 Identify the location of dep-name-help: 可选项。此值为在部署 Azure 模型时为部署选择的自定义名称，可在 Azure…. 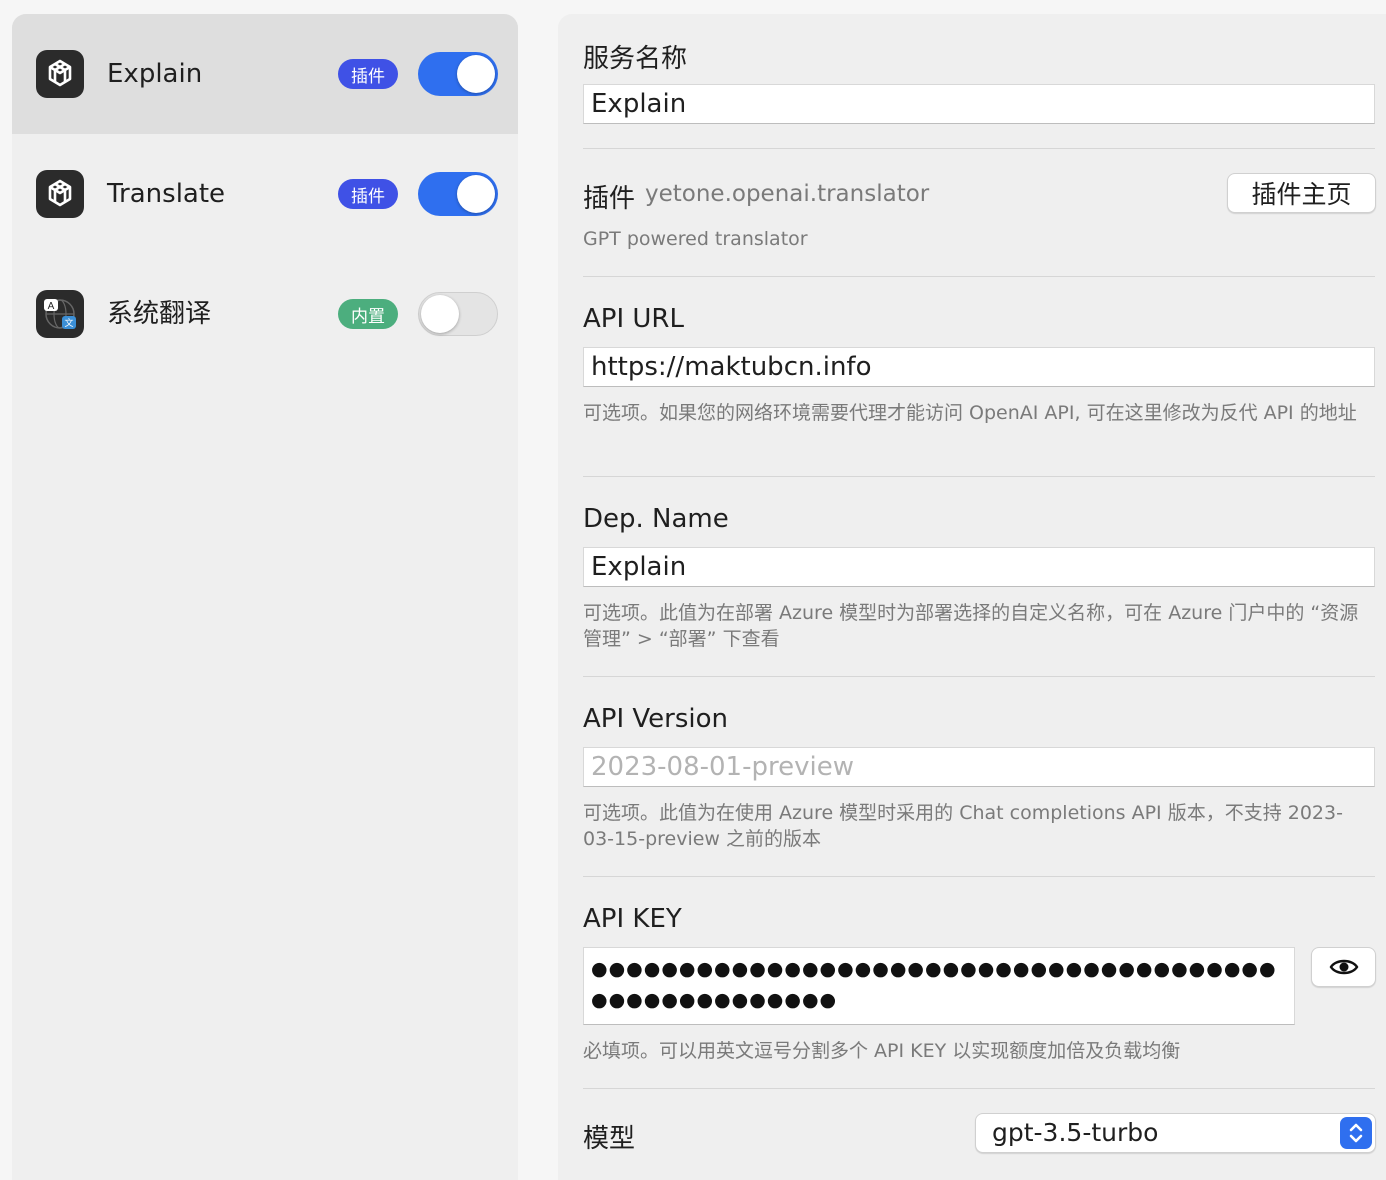
(971, 626).